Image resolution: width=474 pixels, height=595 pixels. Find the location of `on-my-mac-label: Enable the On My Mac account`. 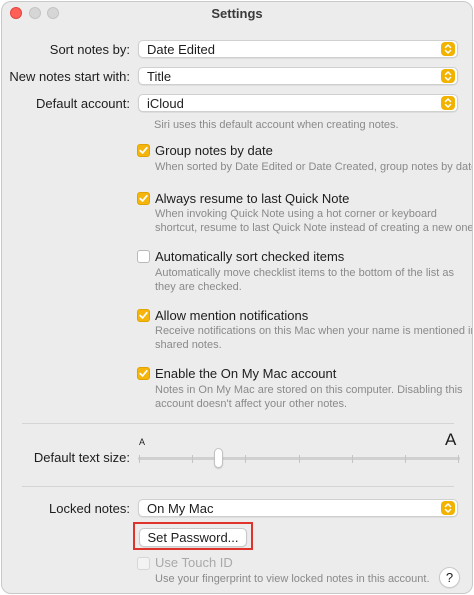

on-my-mac-label: Enable the On My Mac account is located at coordinates (245, 373).